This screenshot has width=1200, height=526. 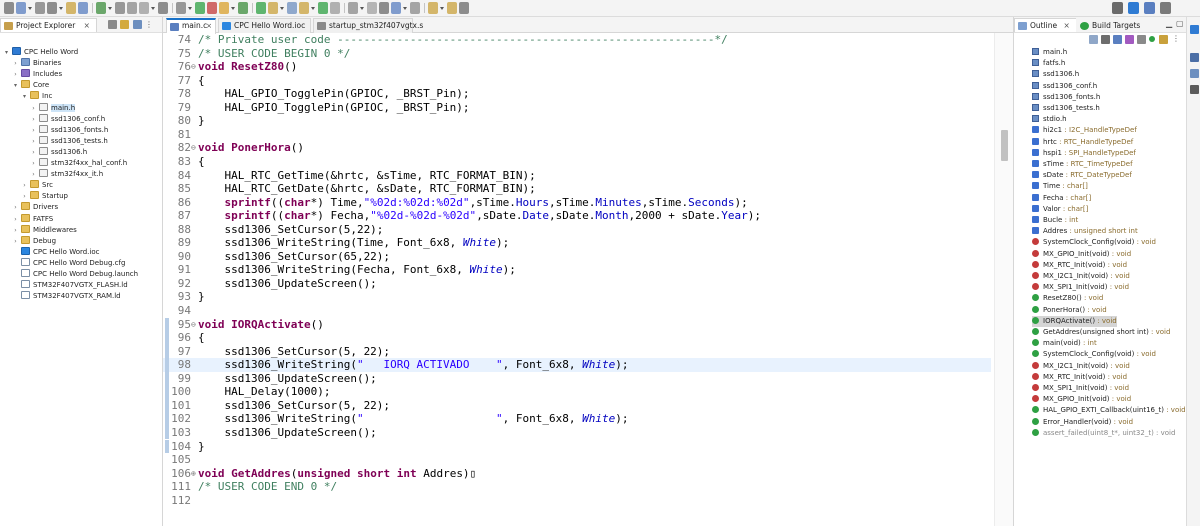 I want to click on outline-item: IORQActivate() : void, so click(x=1074, y=321).